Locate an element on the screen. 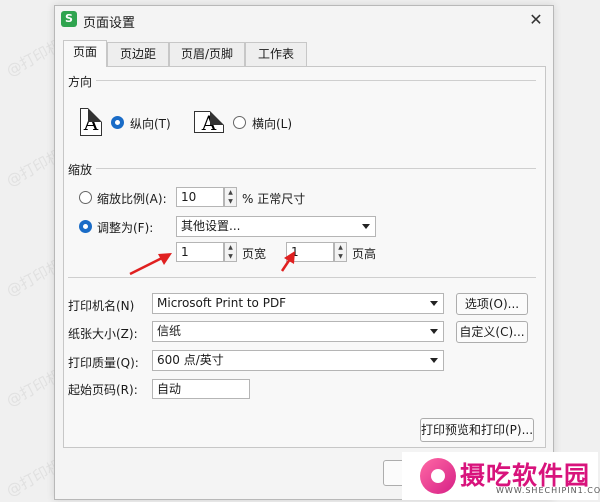 Image resolution: width=600 pixels, height=502 pixels. annotation-arrowhead is located at coordinates (289, 257).